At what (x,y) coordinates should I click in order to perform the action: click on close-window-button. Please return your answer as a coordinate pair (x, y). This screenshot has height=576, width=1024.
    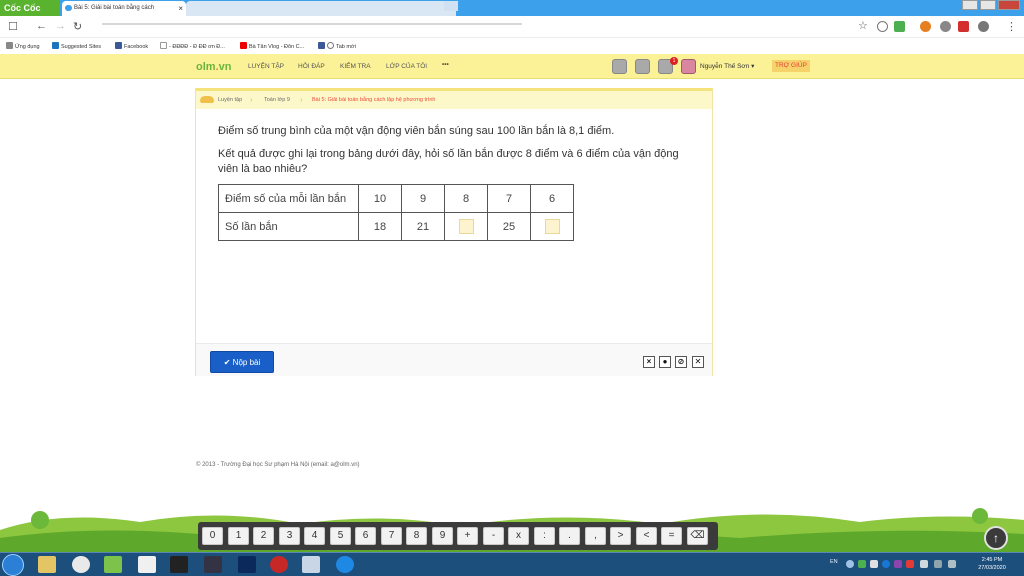
    Looking at the image, I should click on (1009, 5).